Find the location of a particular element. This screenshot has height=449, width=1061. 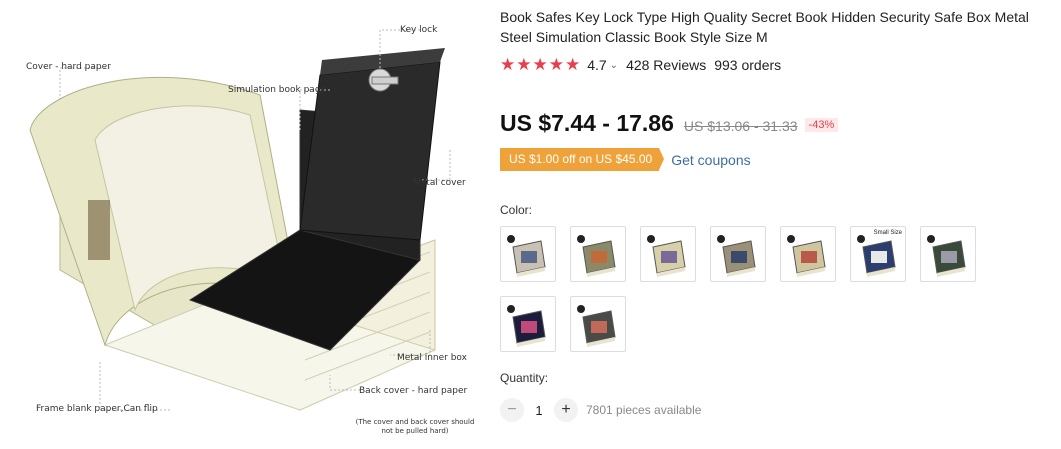

callout-metal-cover: Metal cover is located at coordinates (439, 183).